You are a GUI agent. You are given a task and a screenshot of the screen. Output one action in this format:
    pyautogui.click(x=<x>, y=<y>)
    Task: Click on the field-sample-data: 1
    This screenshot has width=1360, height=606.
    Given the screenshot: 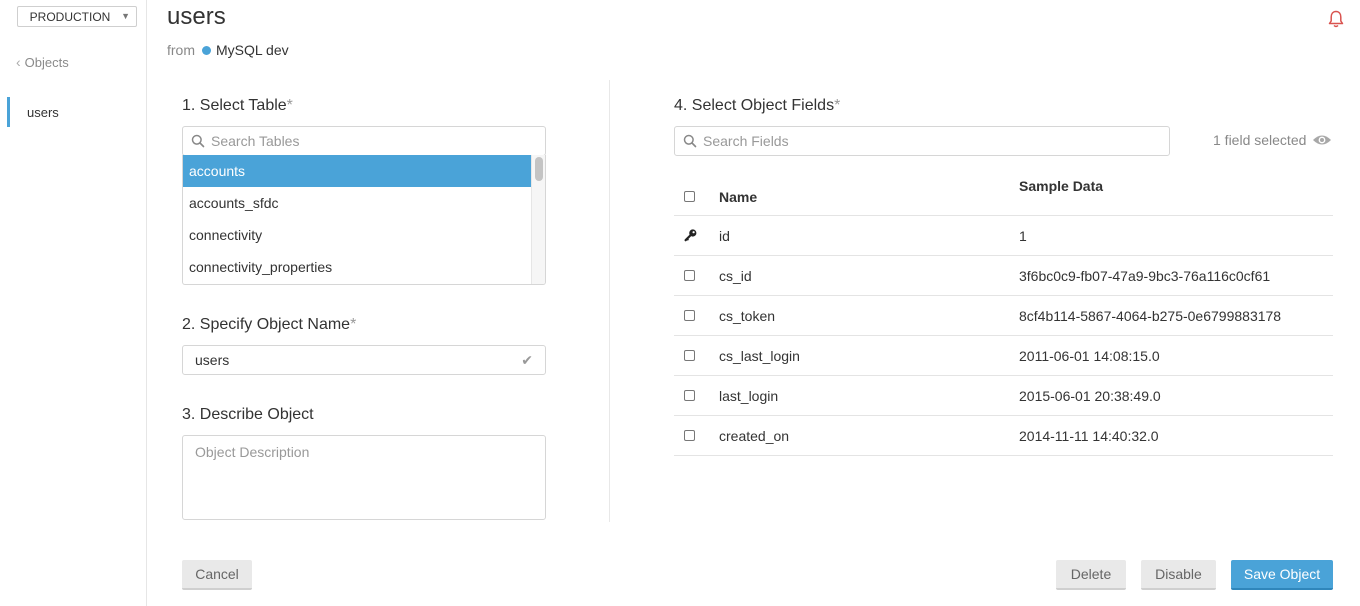 What is the action you would take?
    pyautogui.click(x=1023, y=235)
    